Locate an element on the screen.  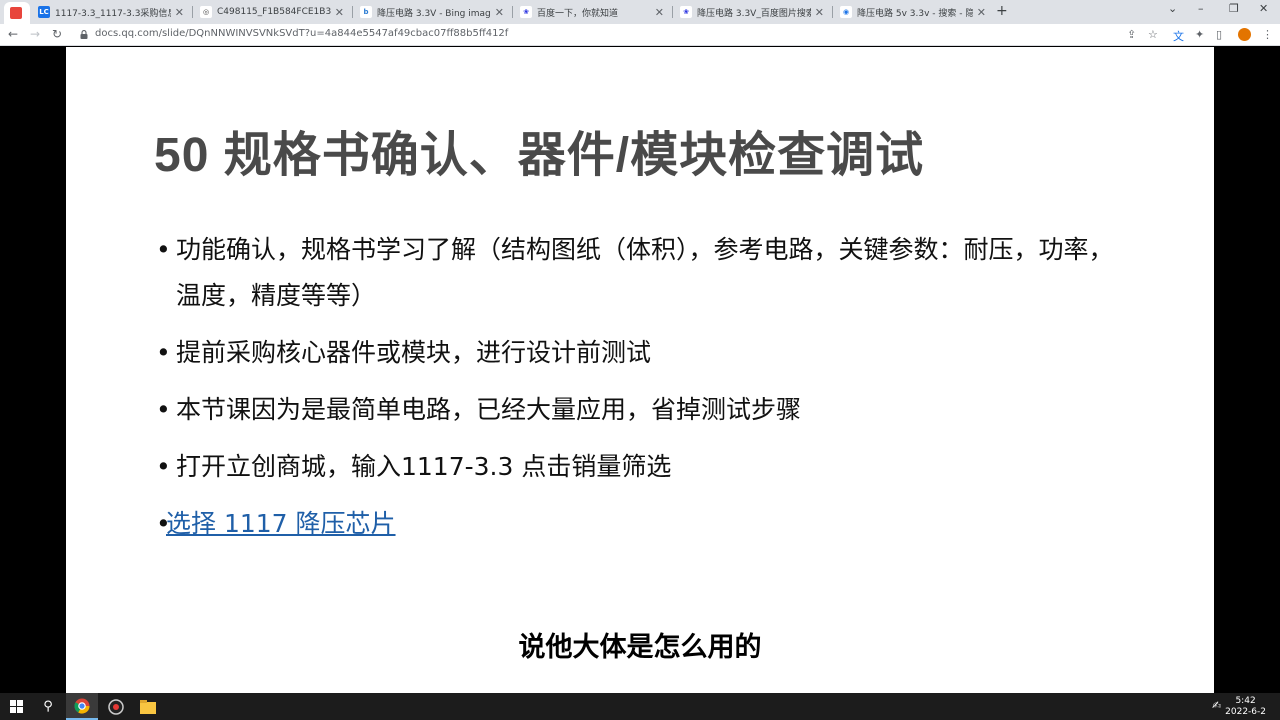
tab-current is located at coordinates (17, 13).